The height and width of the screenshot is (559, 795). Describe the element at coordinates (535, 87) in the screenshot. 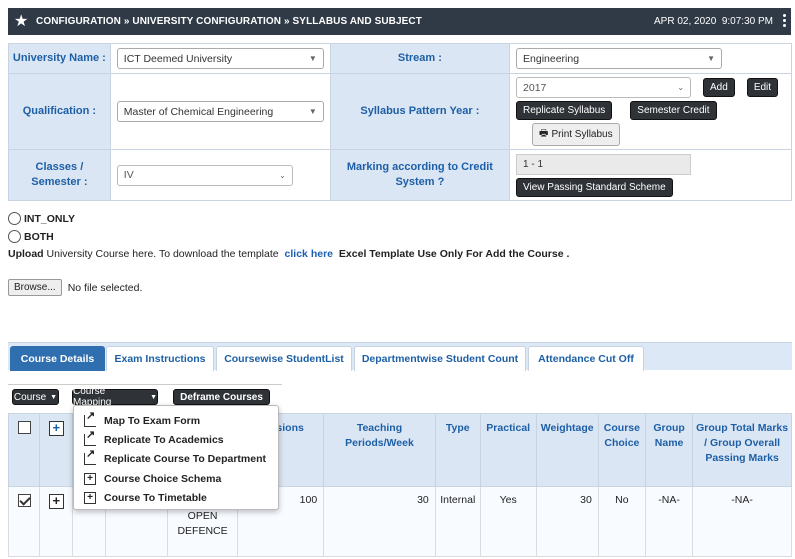

I see `pattern-year-value: 2017` at that location.